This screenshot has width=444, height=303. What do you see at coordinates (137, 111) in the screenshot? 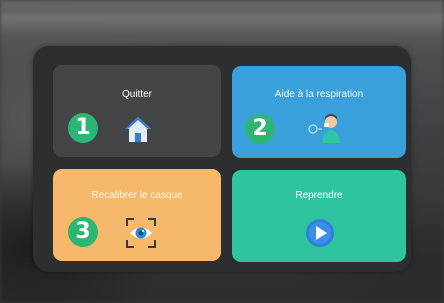
I see `quit-button: Quitter 1` at bounding box center [137, 111].